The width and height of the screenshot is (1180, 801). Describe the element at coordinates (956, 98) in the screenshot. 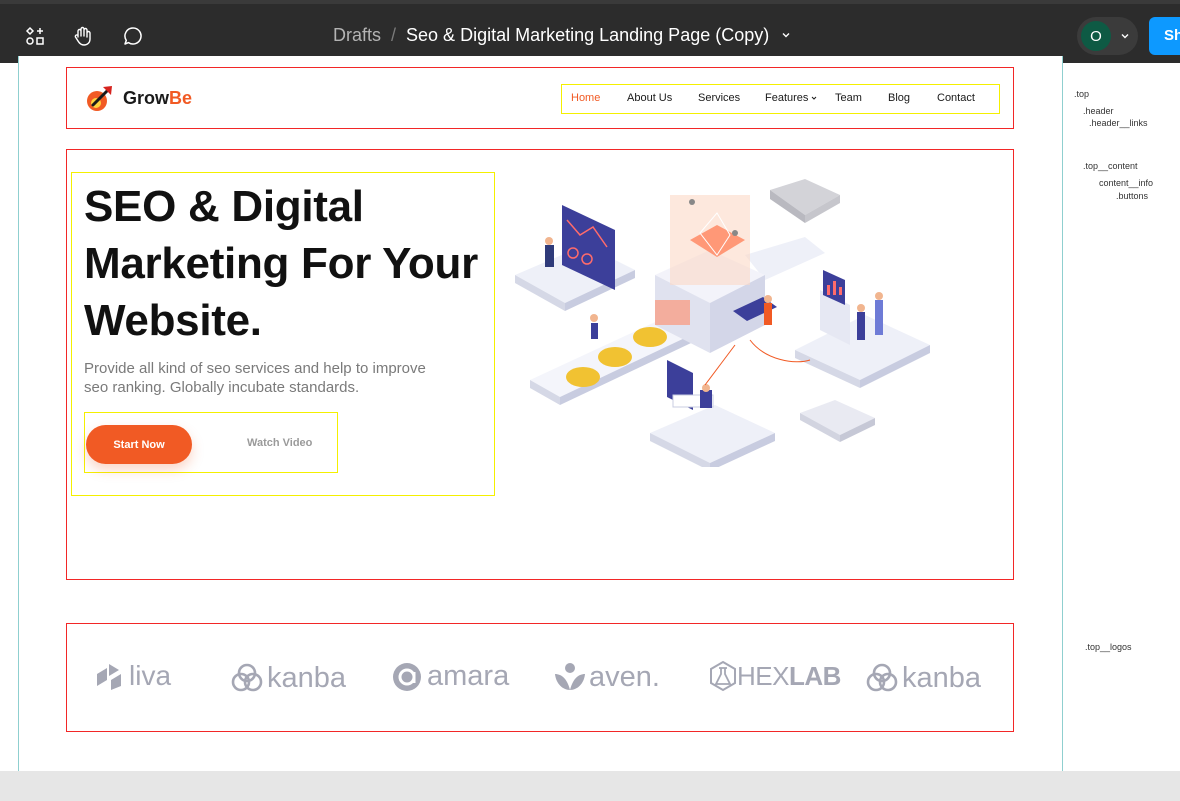

I see `nav-contact: Contact` at that location.